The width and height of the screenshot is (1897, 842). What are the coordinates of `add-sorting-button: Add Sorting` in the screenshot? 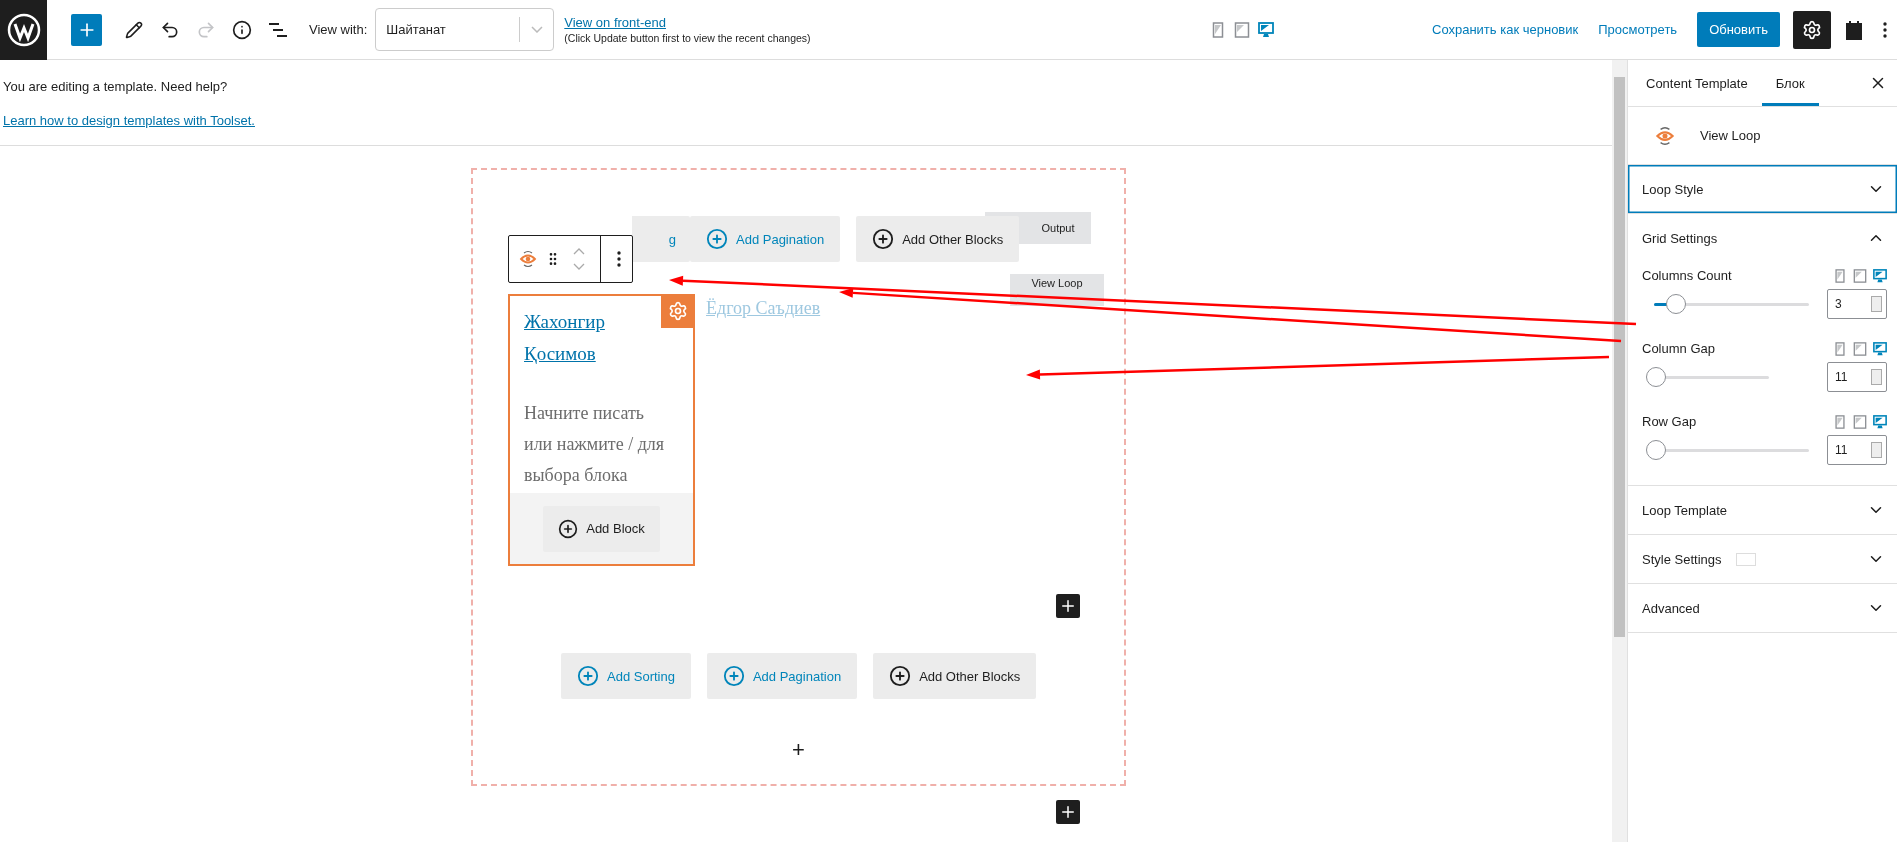 It's located at (626, 676).